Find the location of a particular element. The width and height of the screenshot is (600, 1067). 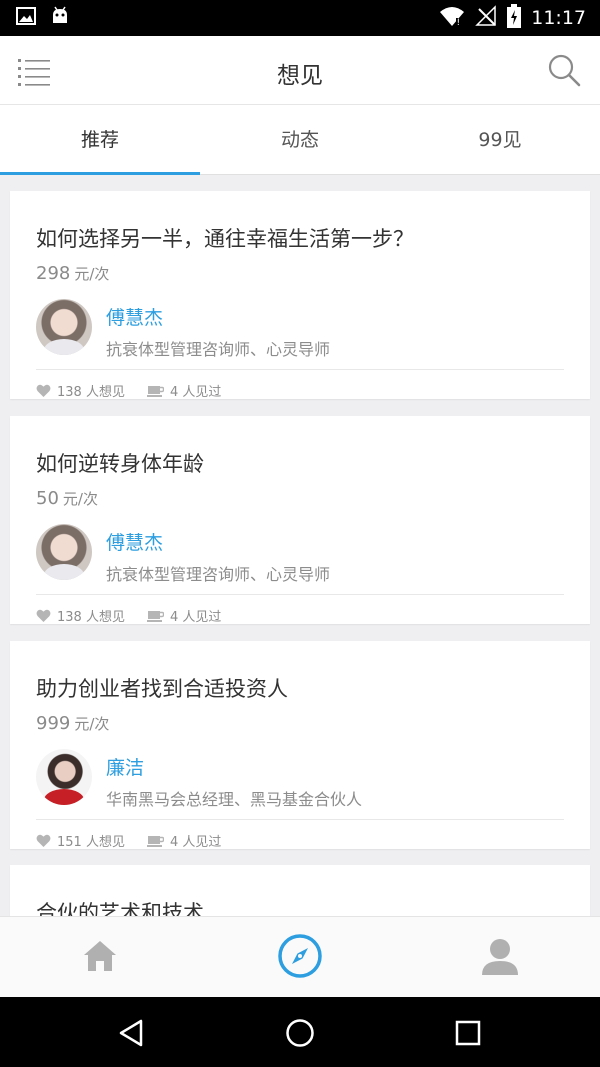

price-line: 999 元/次 is located at coordinates (72, 723).